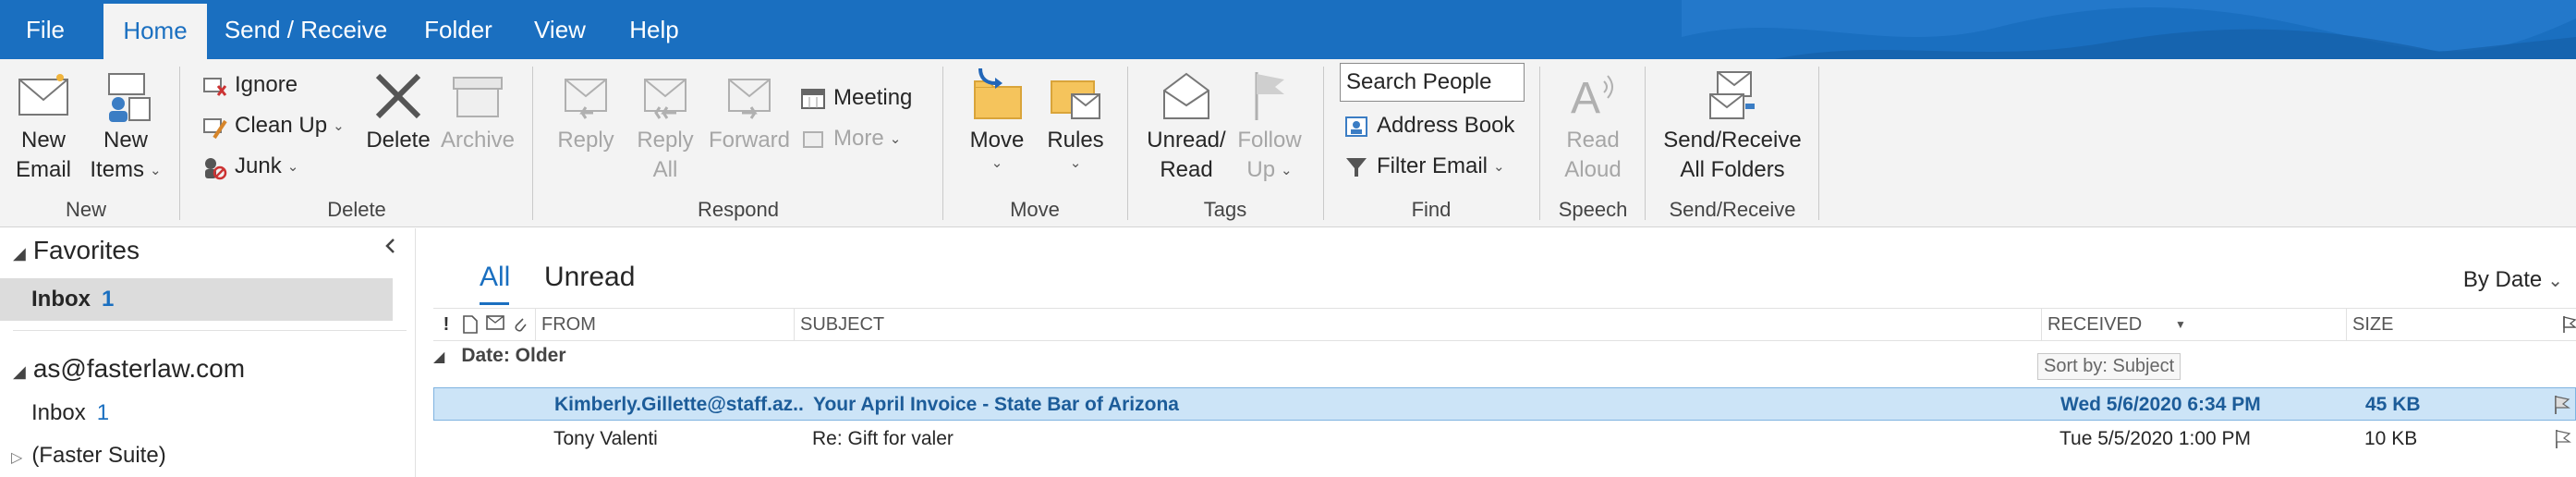 The image size is (2576, 477). What do you see at coordinates (1732, 126) in the screenshot?
I see `send-receive-all-button: Send/Receive All Folders` at bounding box center [1732, 126].